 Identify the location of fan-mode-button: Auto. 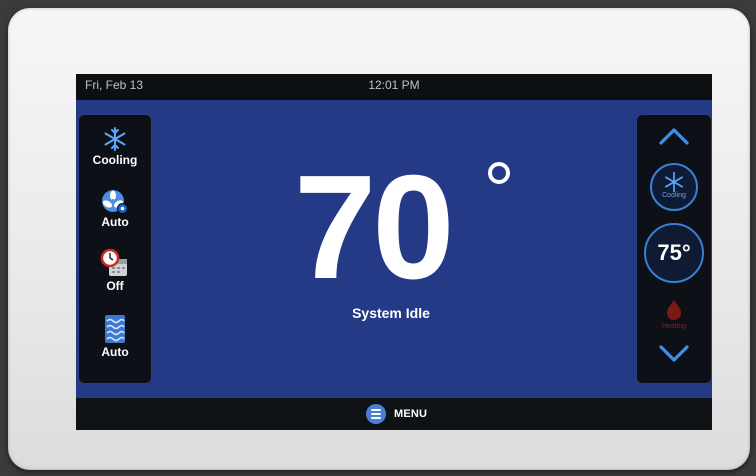
(115, 209).